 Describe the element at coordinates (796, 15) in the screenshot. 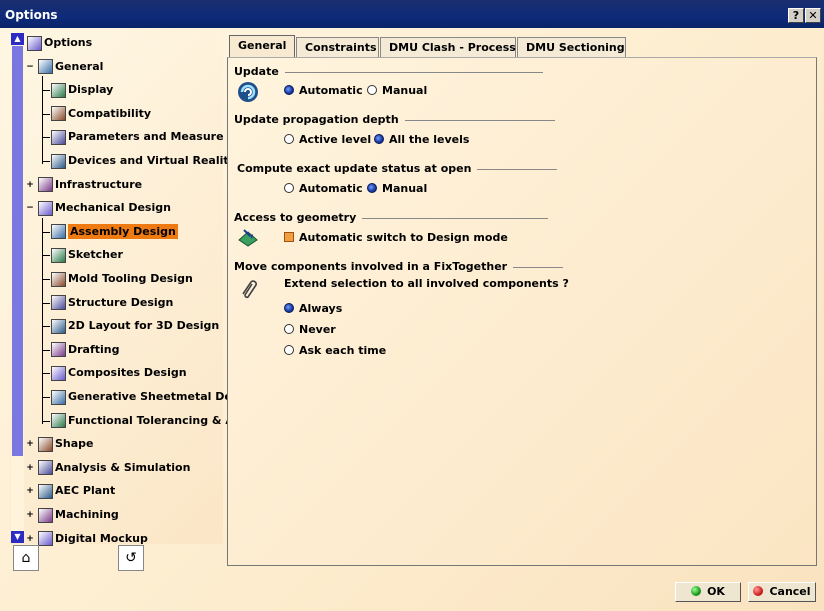

I see `help-button: ?` at that location.